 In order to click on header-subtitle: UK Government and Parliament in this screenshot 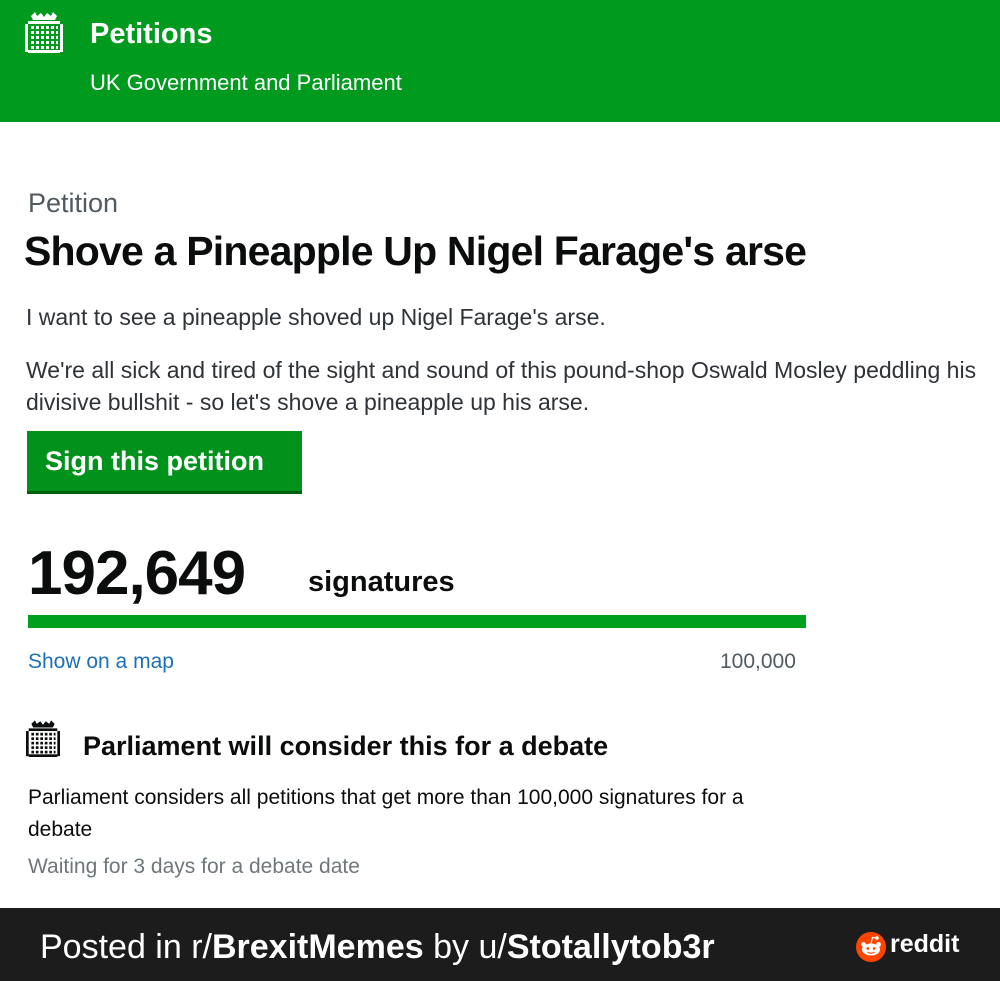, I will do `click(246, 82)`.